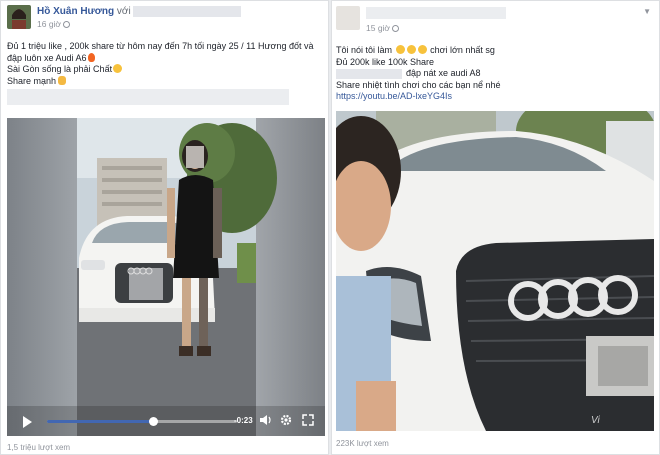 The width and height of the screenshot is (660, 455). I want to click on fire-emoji-icon, so click(91, 57).